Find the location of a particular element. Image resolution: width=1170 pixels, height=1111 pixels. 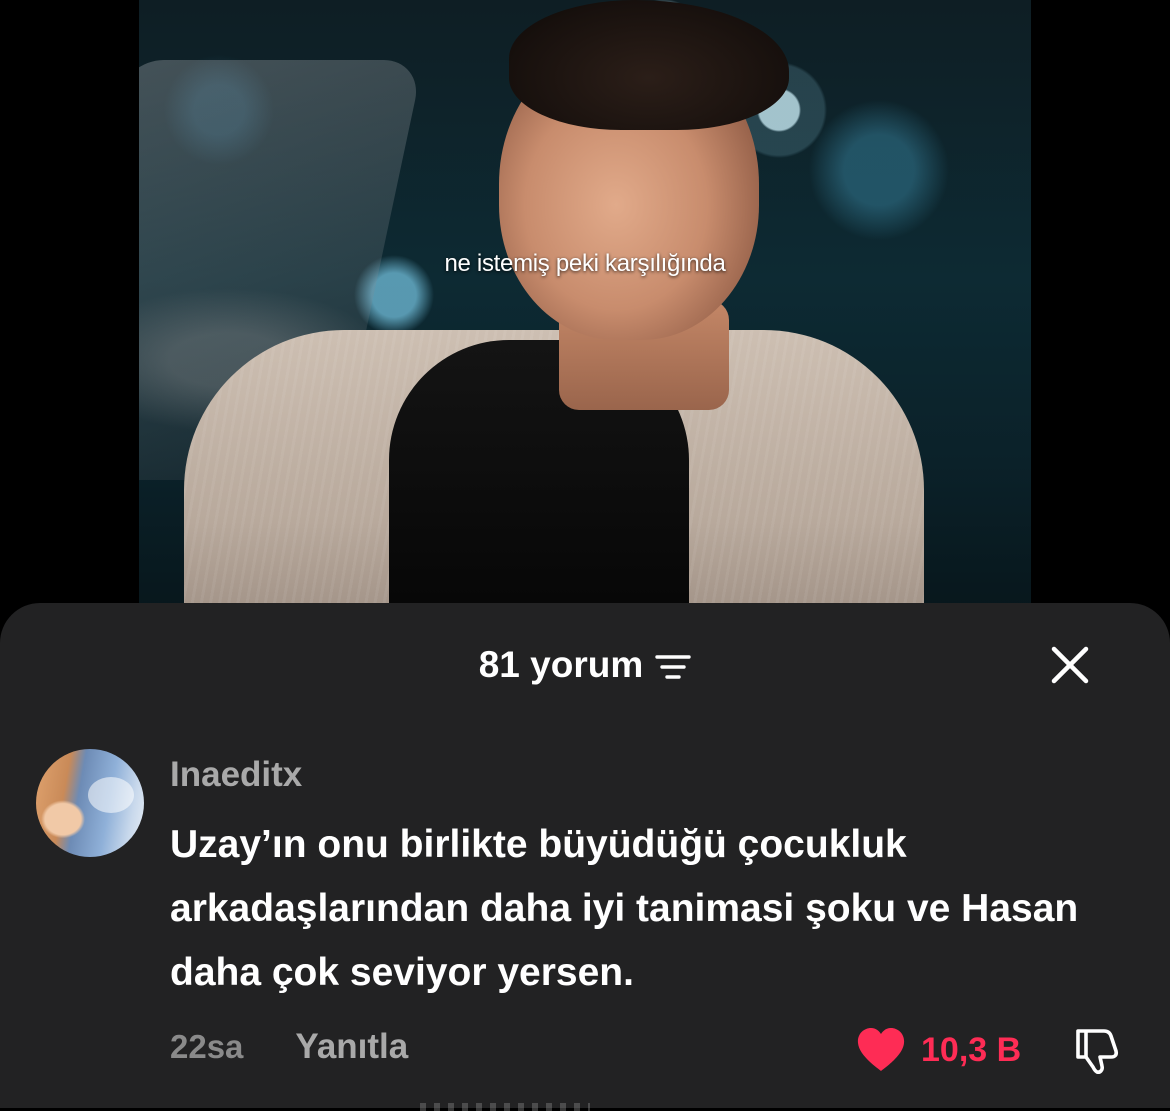

avatar is located at coordinates (90, 803).